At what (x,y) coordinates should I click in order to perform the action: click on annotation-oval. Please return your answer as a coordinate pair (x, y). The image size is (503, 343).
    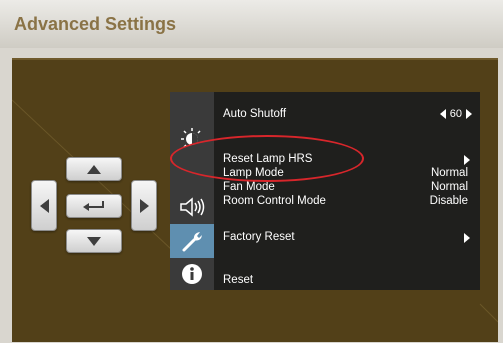
    Looking at the image, I should click on (267, 158).